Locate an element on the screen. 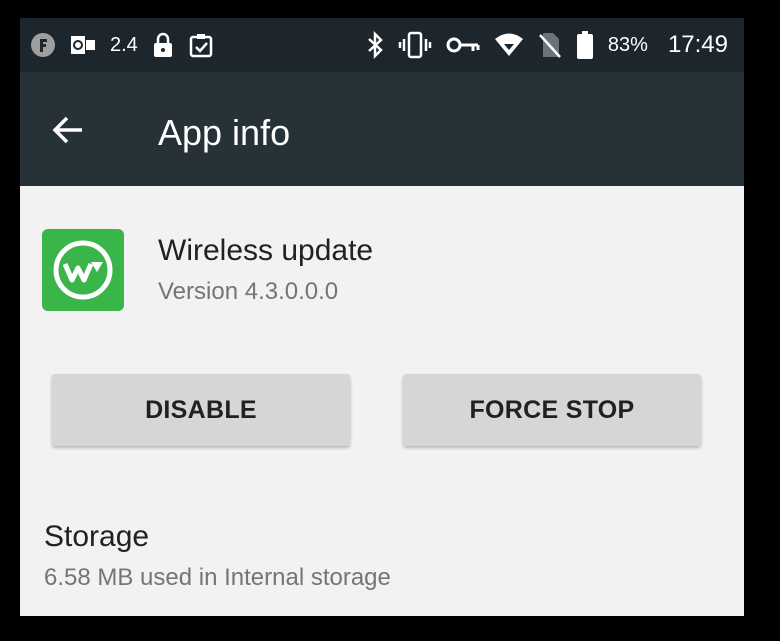 Image resolution: width=780 pixels, height=641 pixels. page-title: App info is located at coordinates (224, 132).